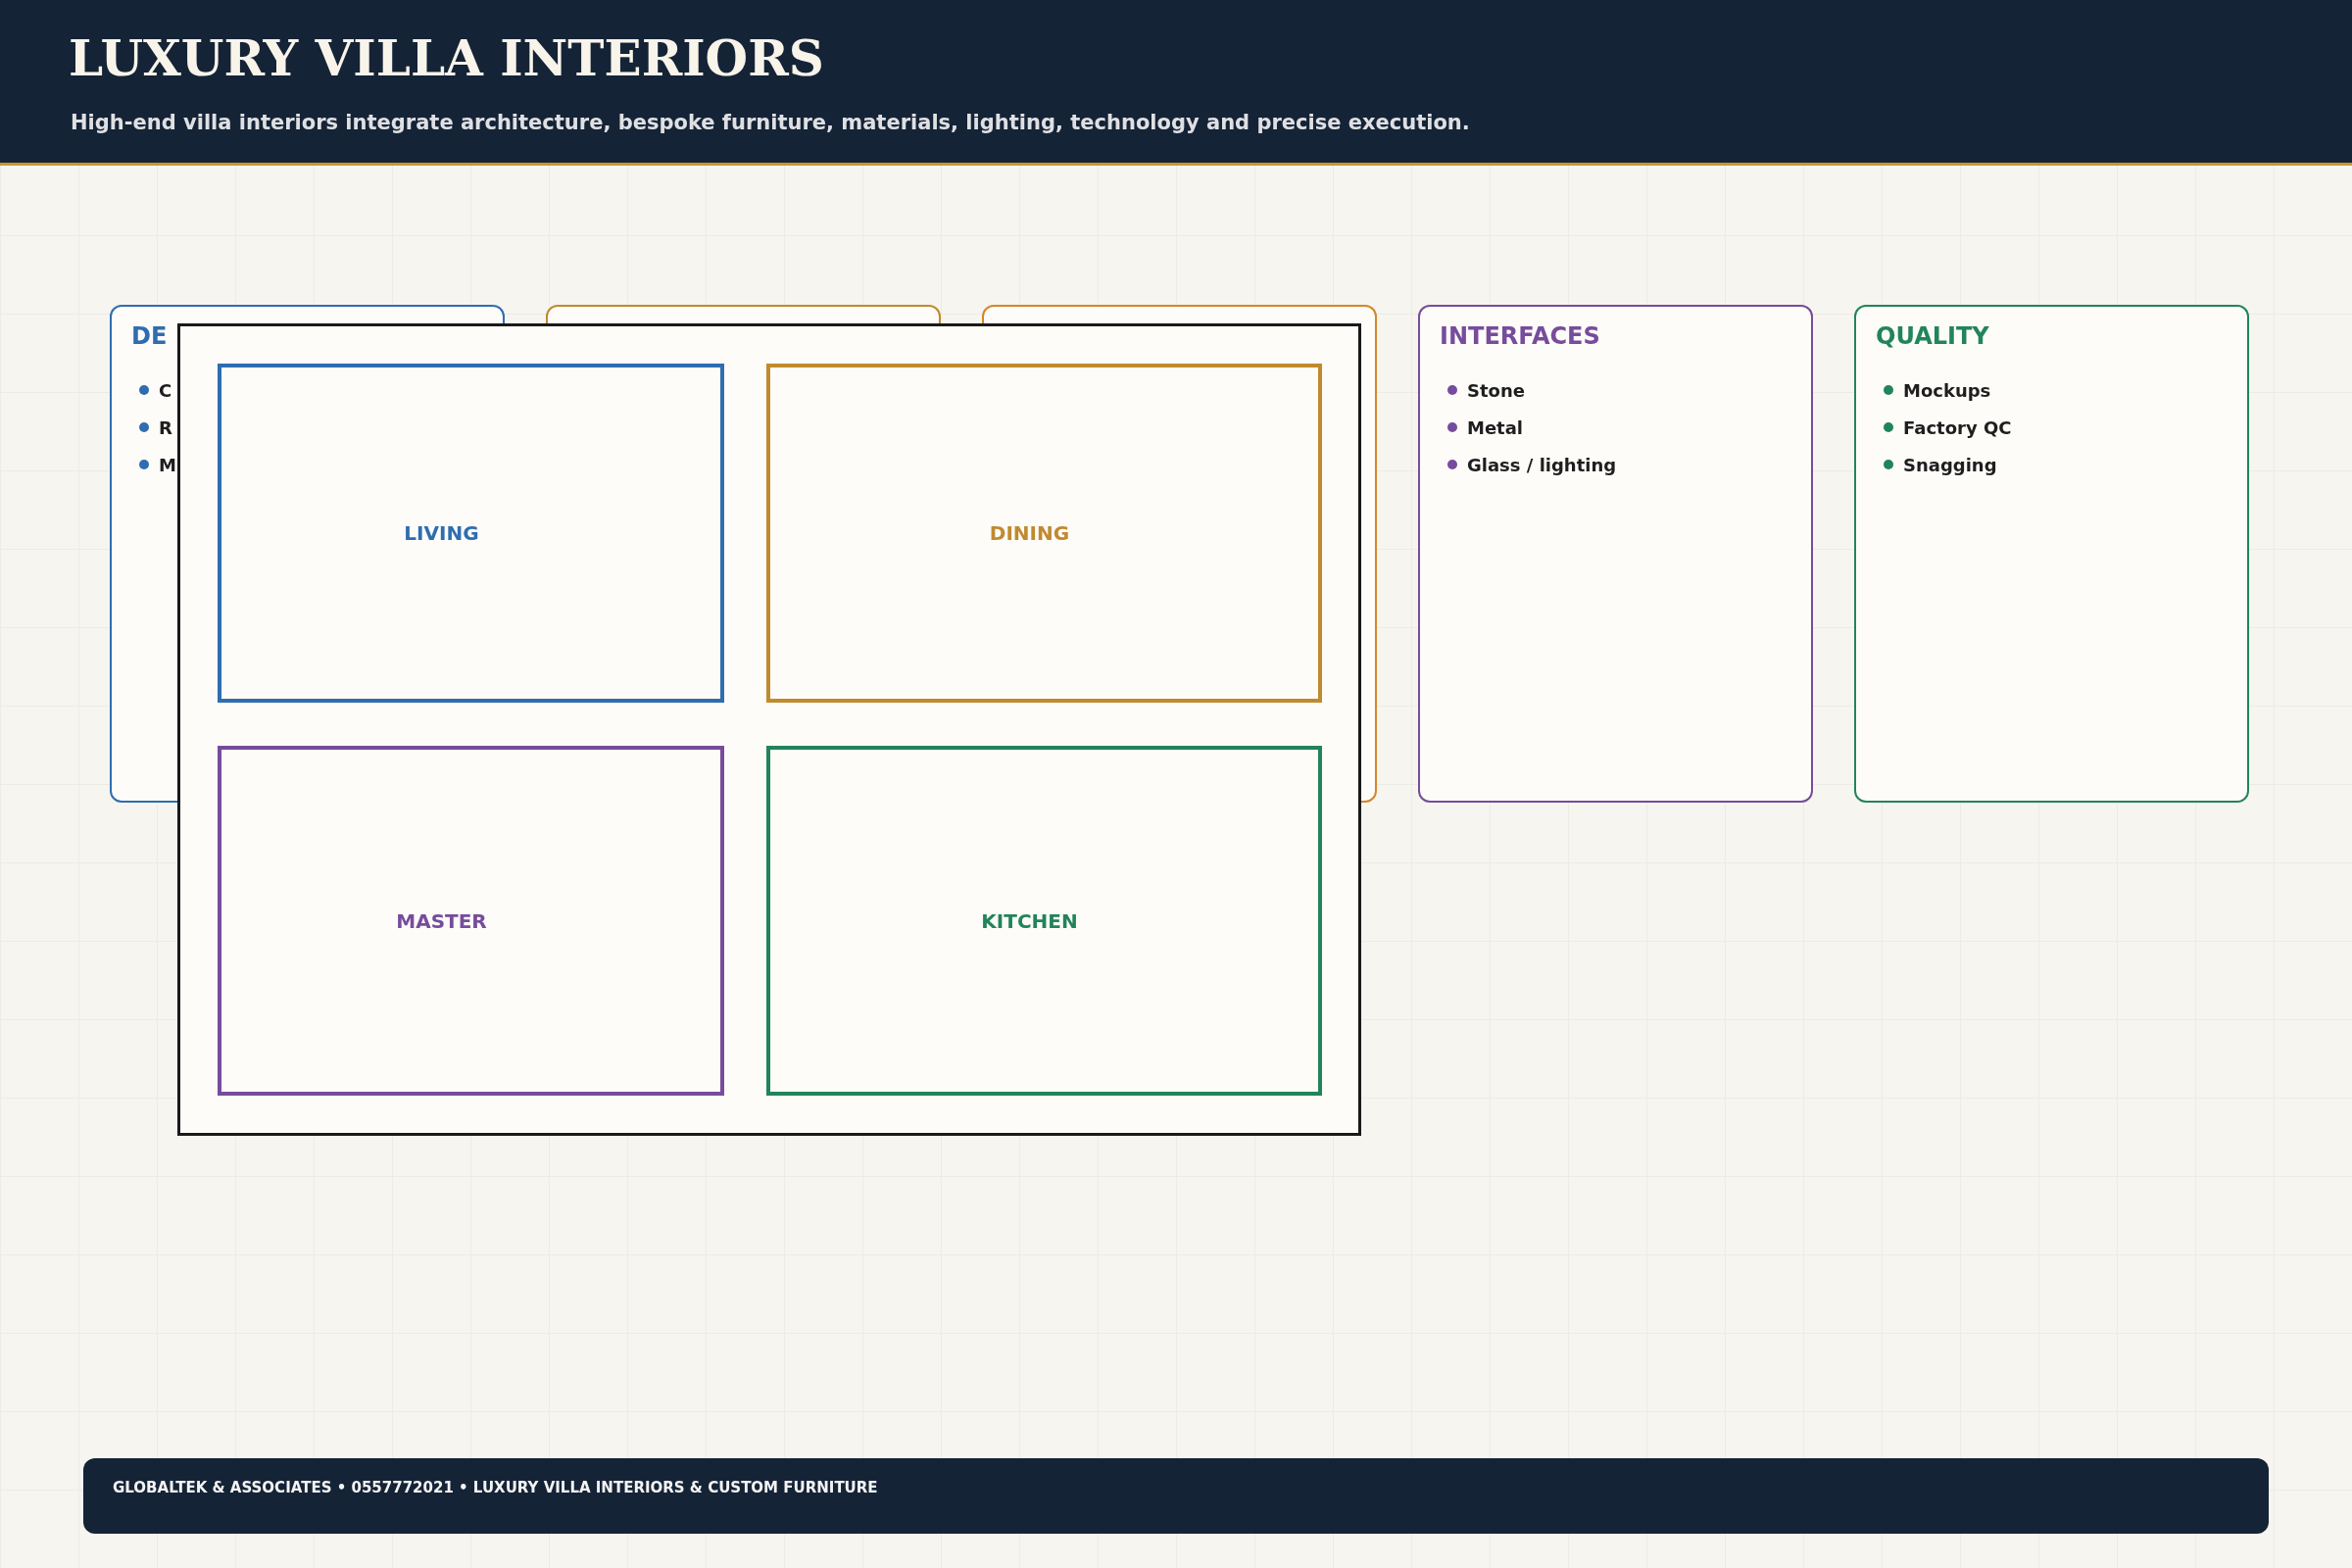 This screenshot has height=1568, width=2352. I want to click on card-title: QUALITY, so click(1932, 336).